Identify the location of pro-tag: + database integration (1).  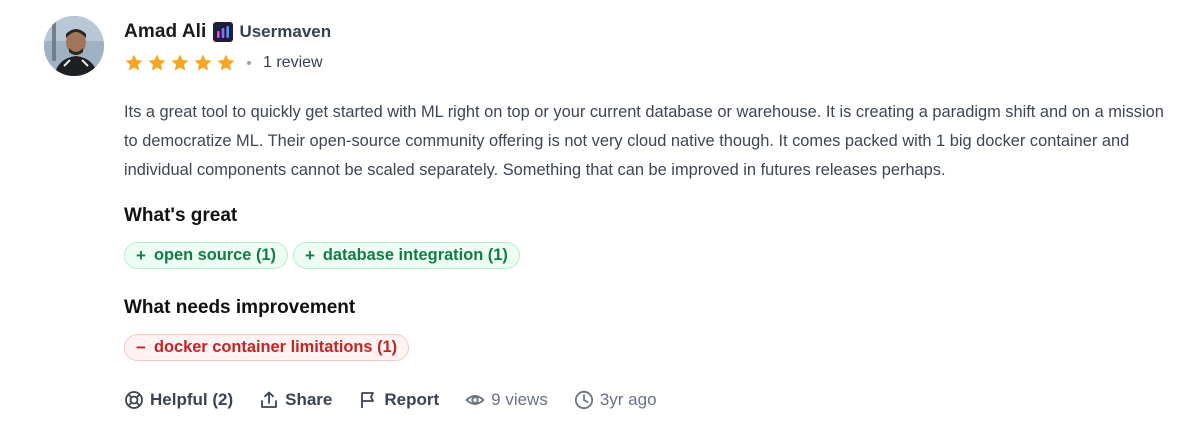
(406, 255).